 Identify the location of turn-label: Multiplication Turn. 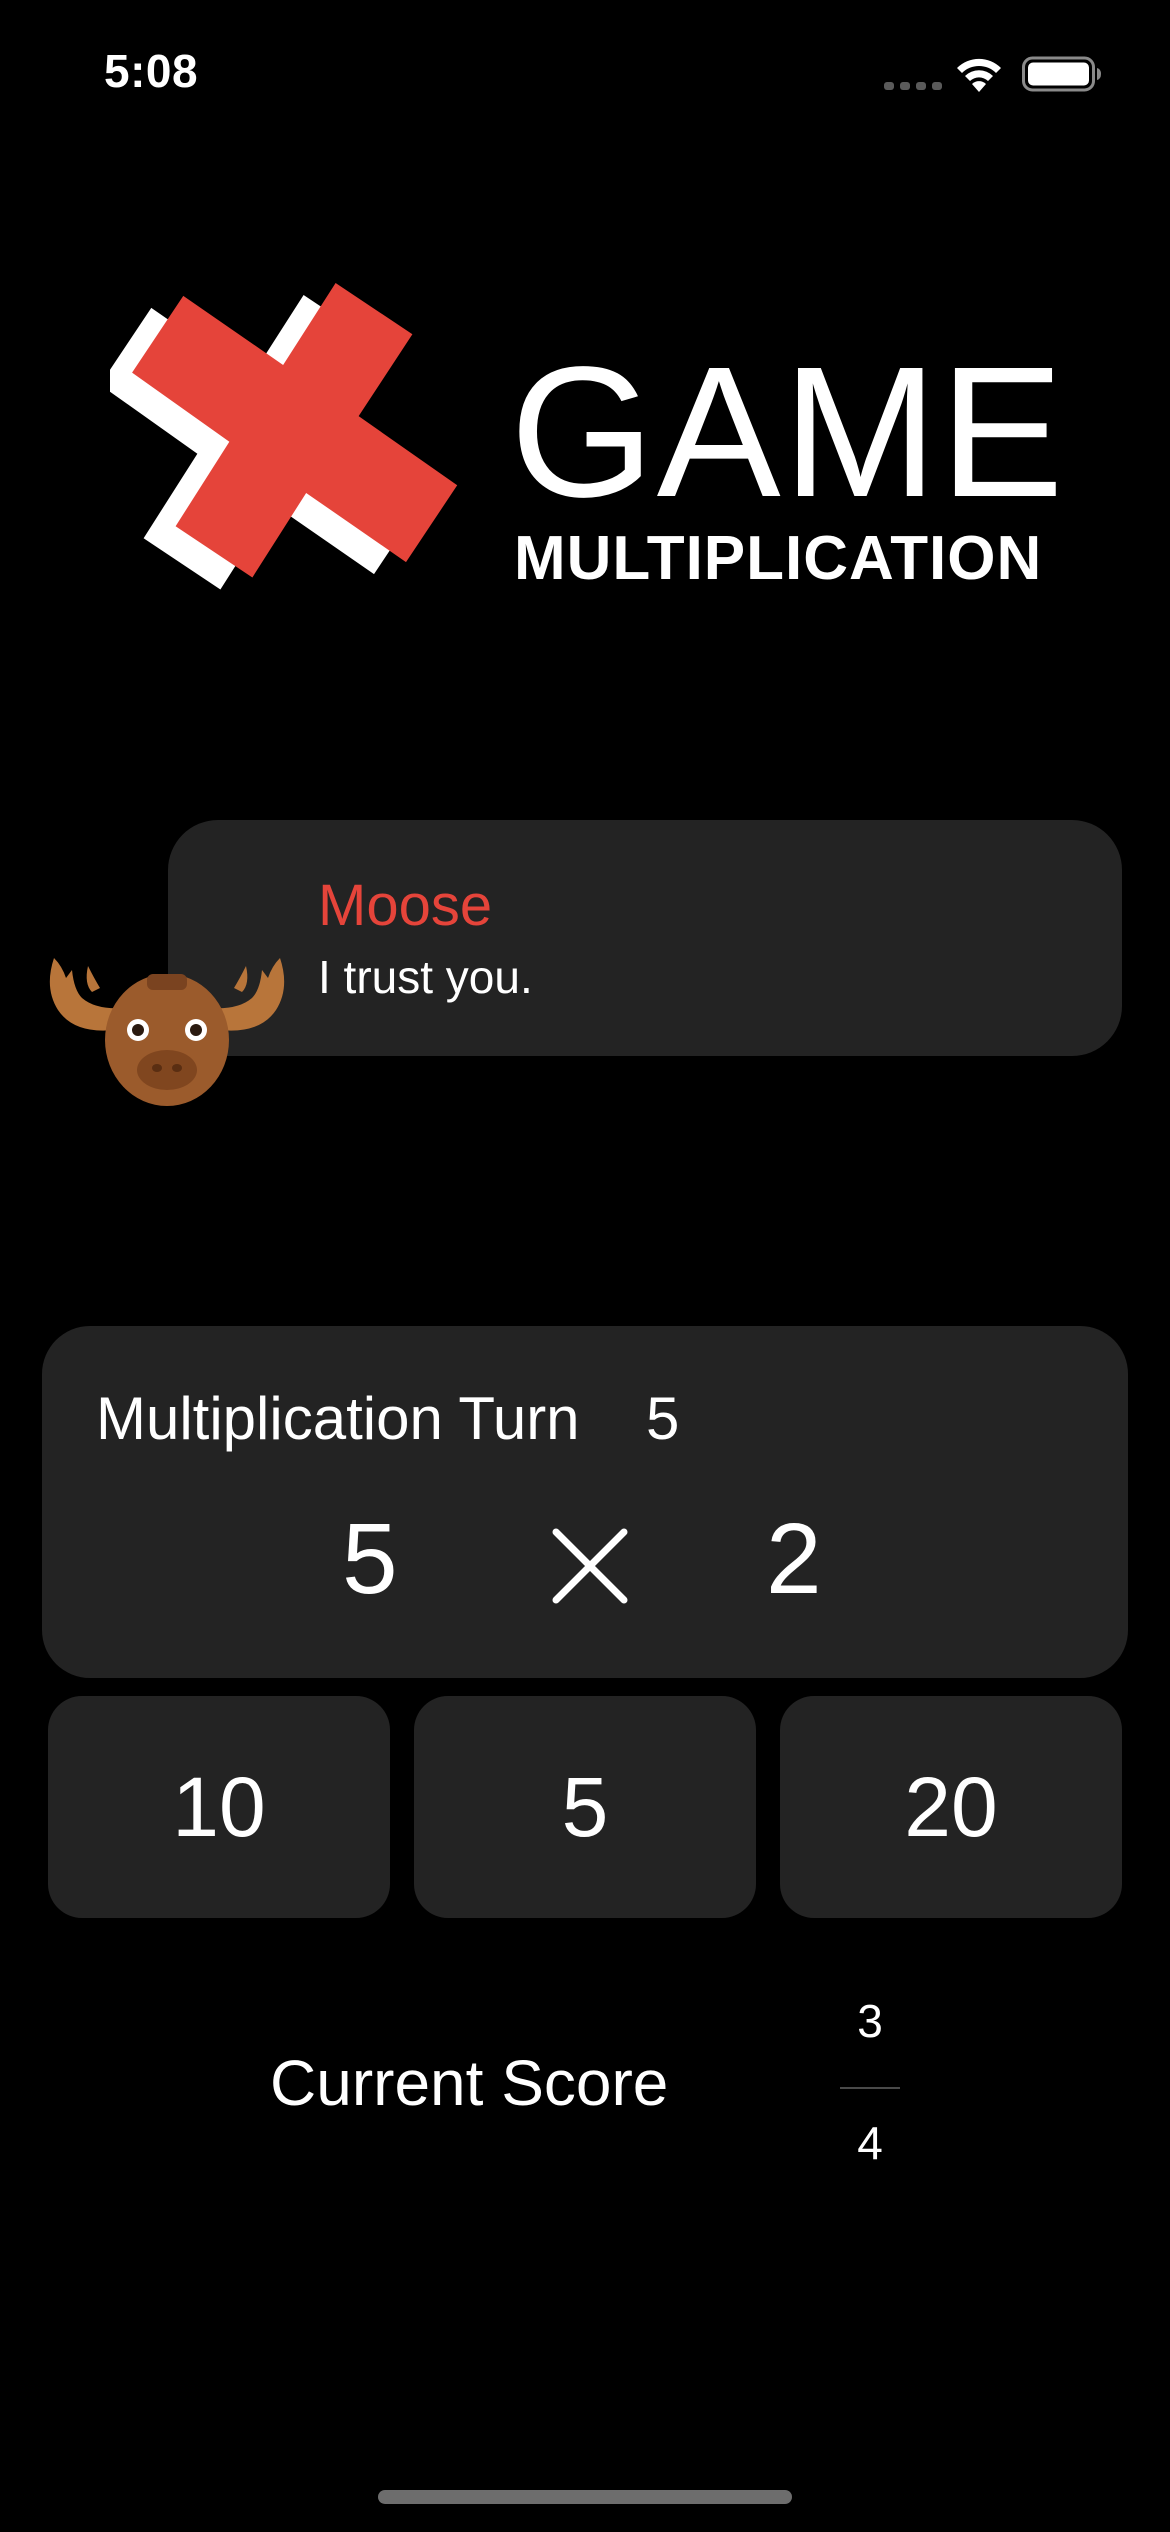
(338, 1418).